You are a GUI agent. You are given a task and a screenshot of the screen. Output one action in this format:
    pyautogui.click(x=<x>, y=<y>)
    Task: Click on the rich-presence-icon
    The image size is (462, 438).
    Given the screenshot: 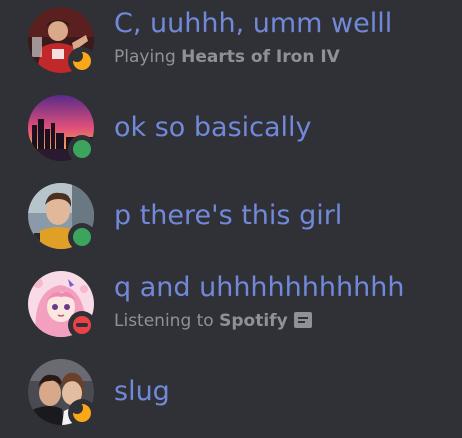 What is the action you would take?
    pyautogui.click(x=302, y=320)
    